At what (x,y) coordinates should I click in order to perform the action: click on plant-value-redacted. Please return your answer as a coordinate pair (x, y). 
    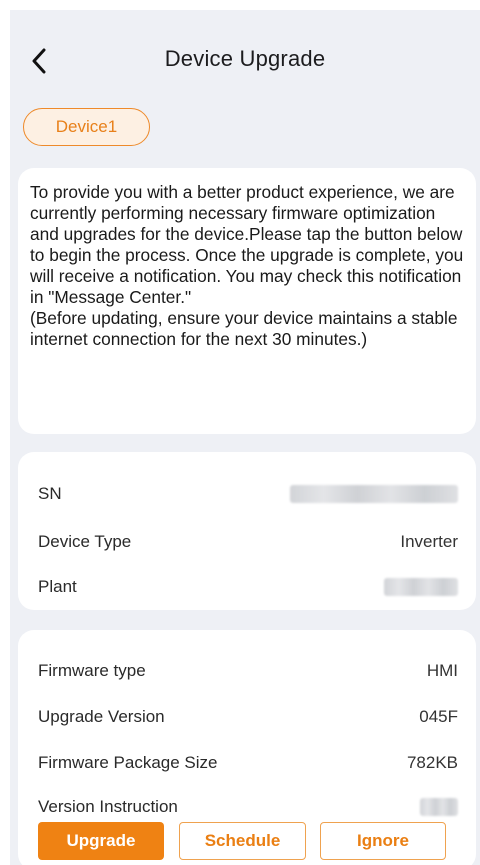
    Looking at the image, I should click on (421, 587).